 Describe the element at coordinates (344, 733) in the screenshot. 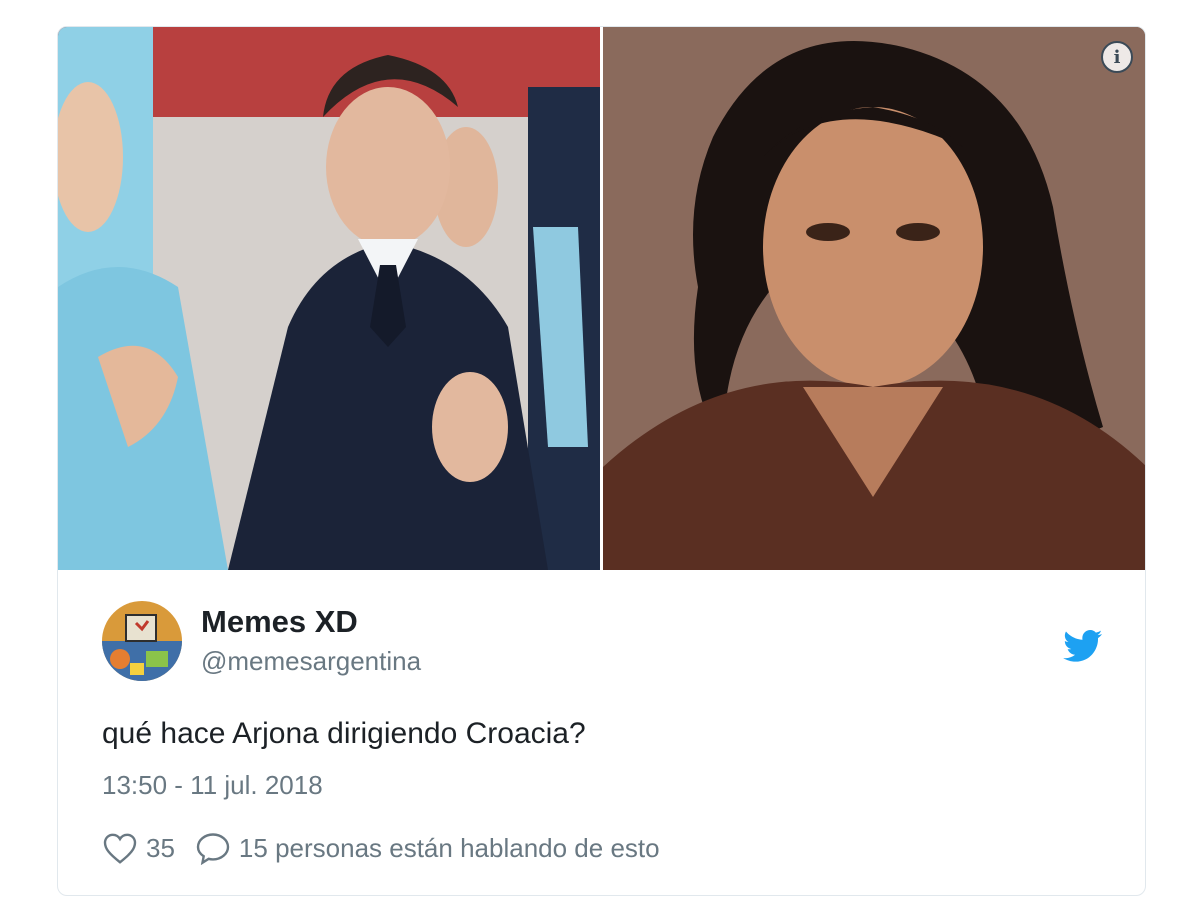

I see `tweet-text: qué hace Arjona dirigiendo Croacia?` at that location.